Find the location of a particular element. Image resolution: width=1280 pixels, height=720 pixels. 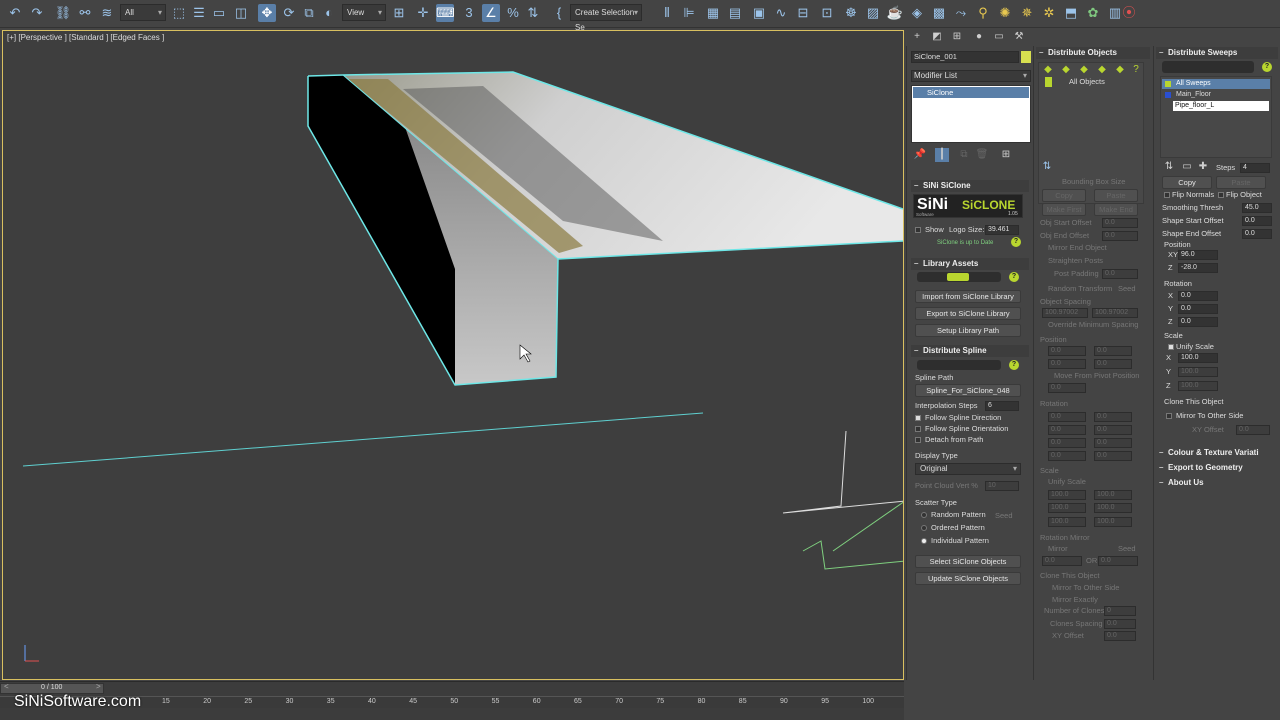

scale-z2-field: 100.0 is located at coordinates (1113, 522).